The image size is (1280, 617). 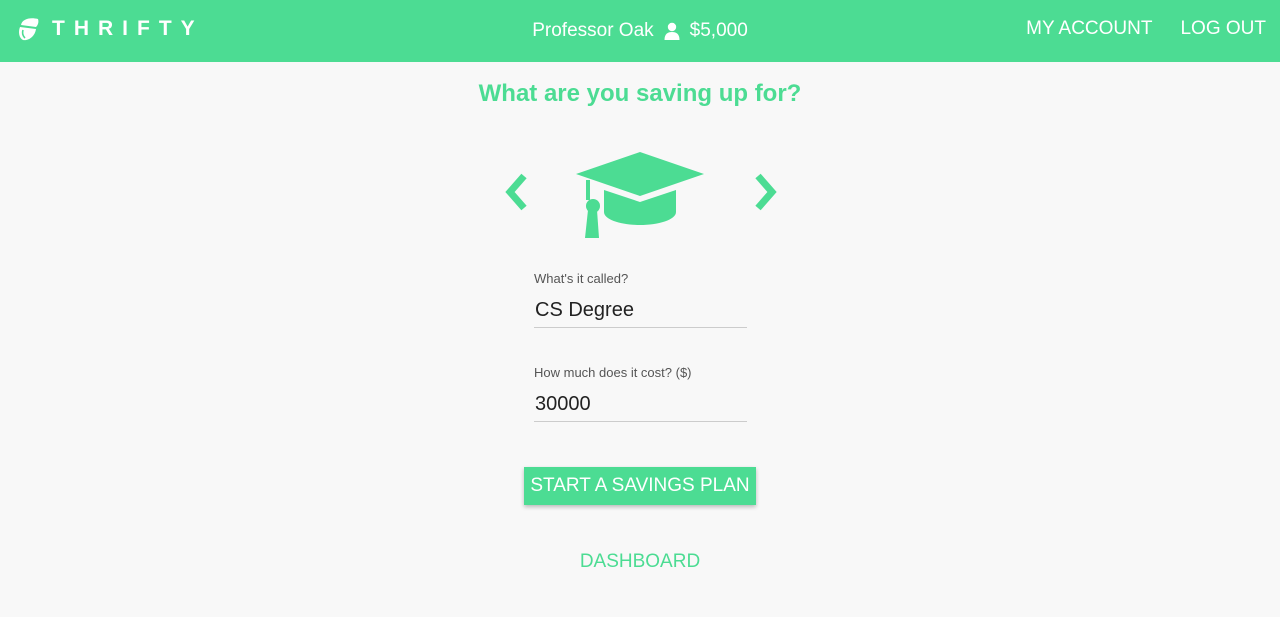 I want to click on page-heading: What are you saving up for?, so click(x=640, y=93).